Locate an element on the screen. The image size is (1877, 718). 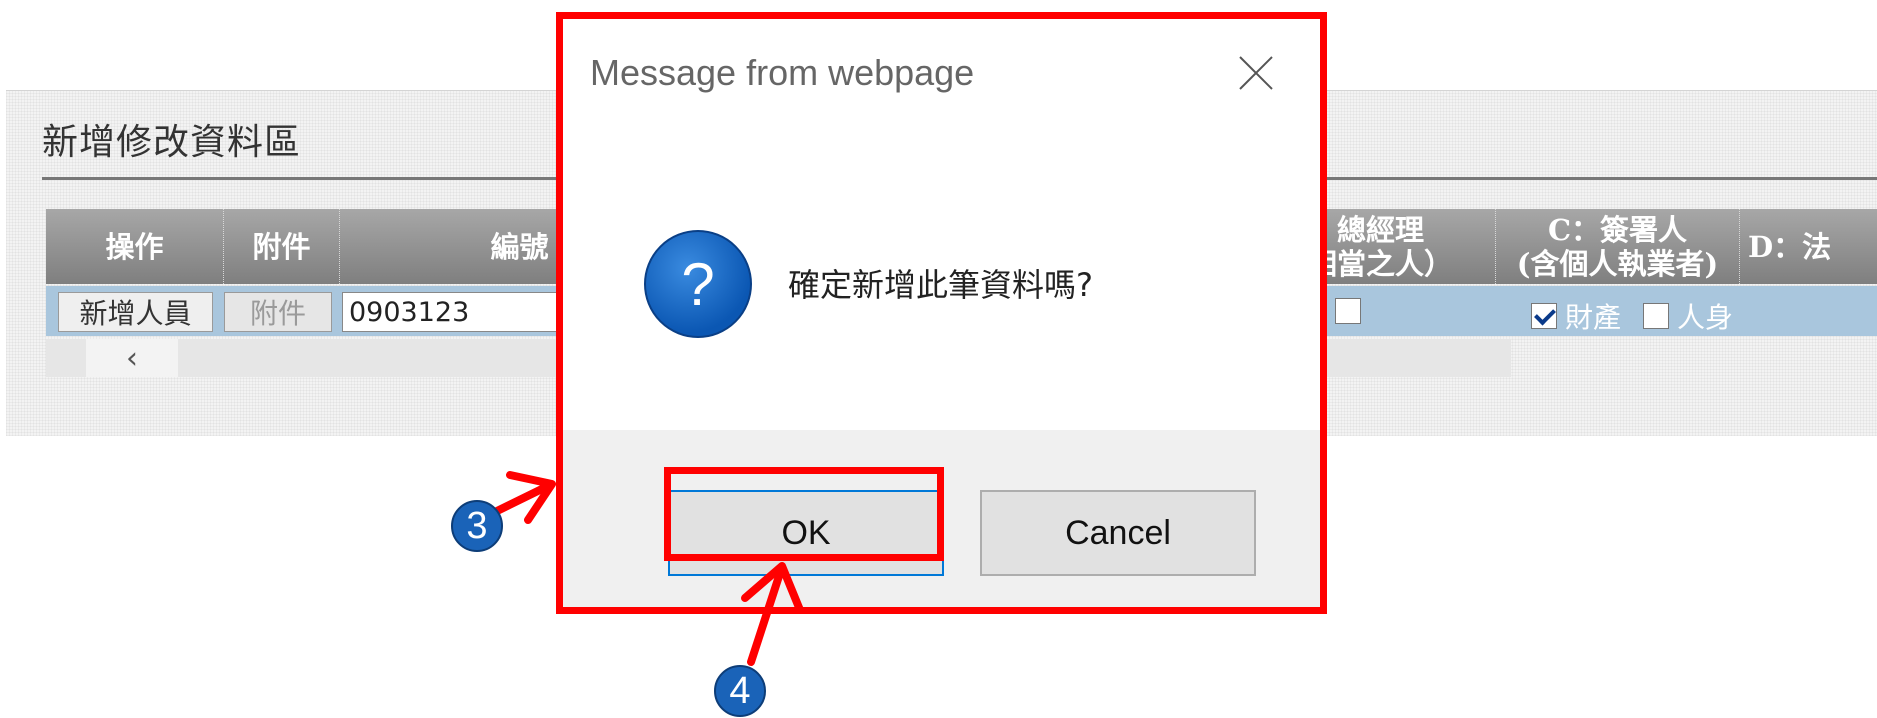
step-4-badge: 4 is located at coordinates (740, 691).